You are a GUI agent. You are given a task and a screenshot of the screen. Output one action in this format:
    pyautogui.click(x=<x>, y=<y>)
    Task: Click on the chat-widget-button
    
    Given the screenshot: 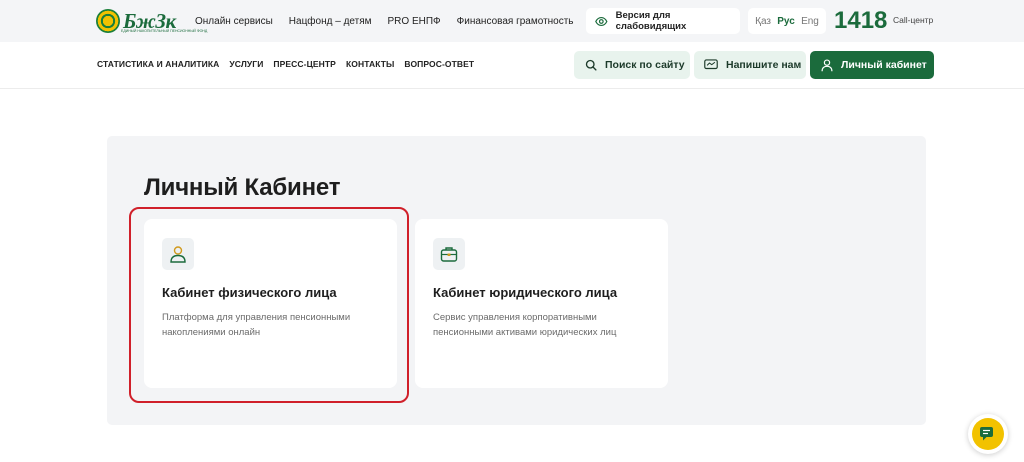 What is the action you would take?
    pyautogui.click(x=988, y=434)
    